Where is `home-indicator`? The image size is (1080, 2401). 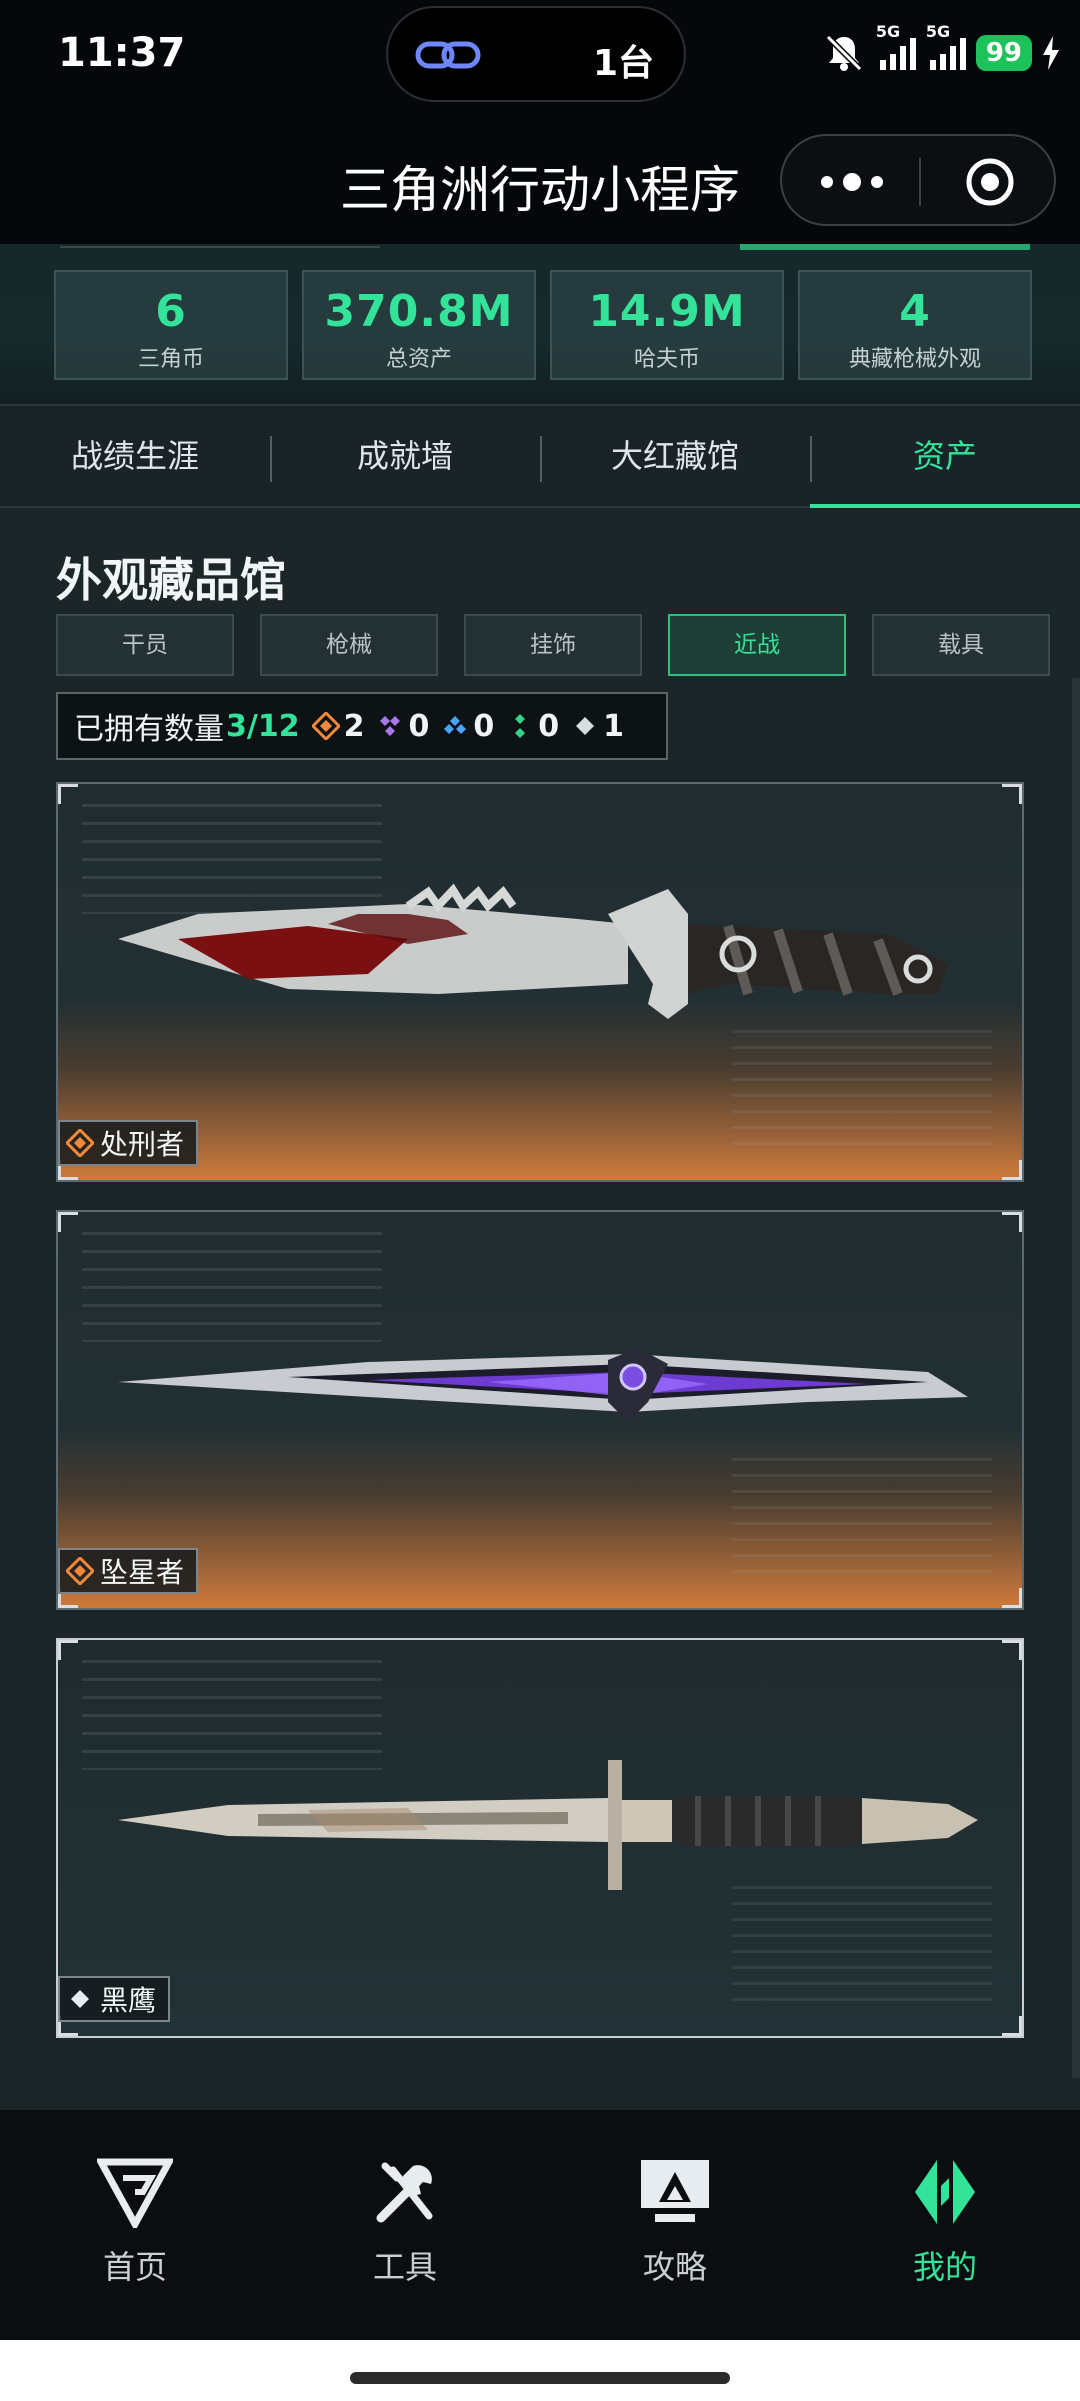 home-indicator is located at coordinates (540, 2378).